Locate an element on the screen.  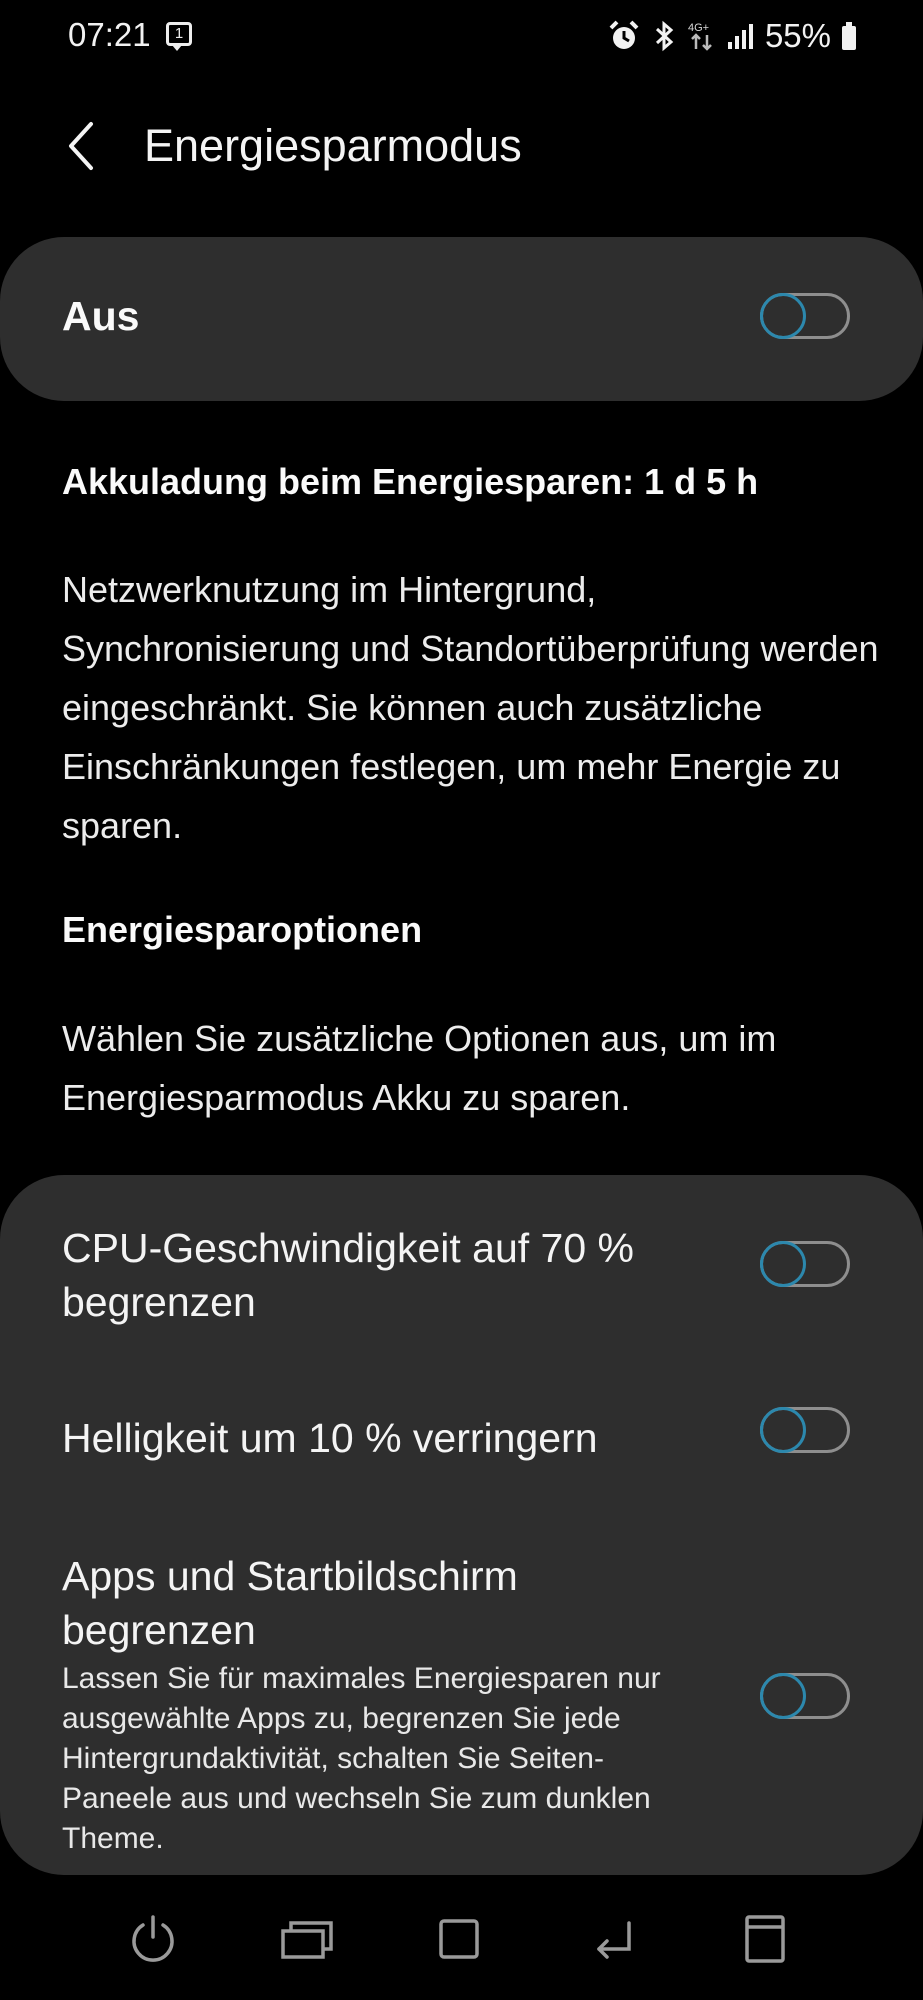
home-button is located at coordinates (459, 1939).